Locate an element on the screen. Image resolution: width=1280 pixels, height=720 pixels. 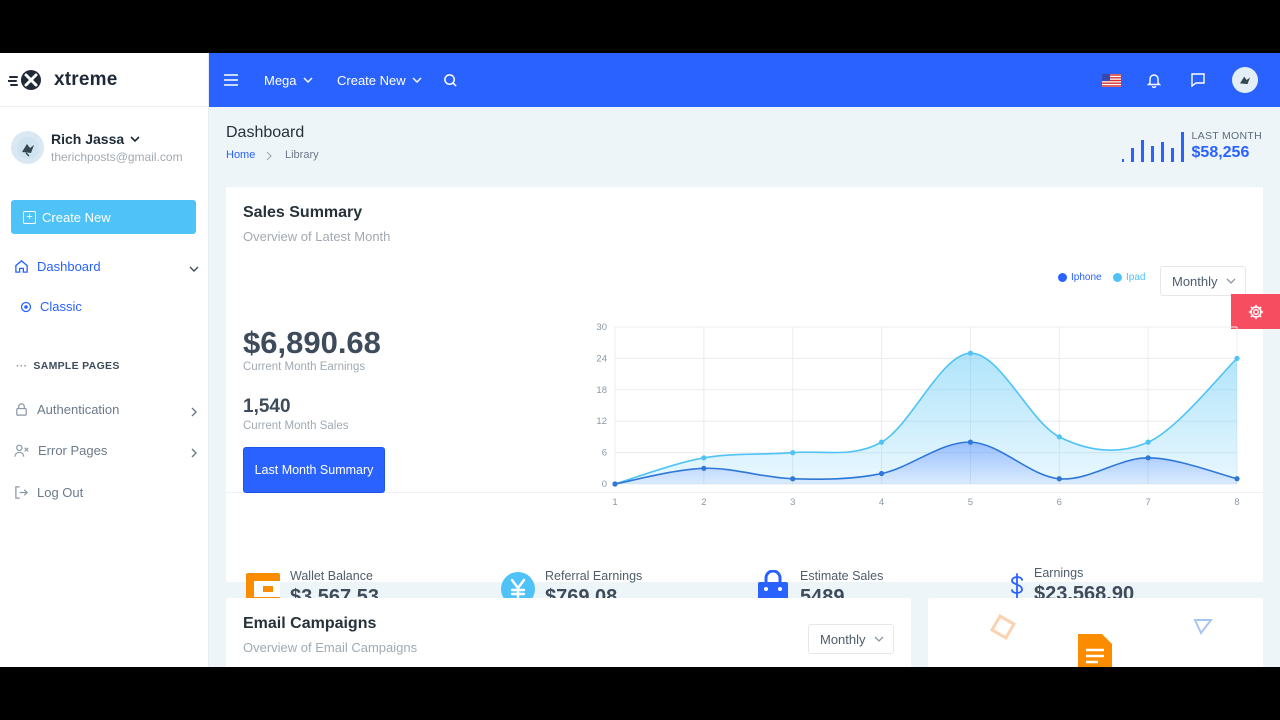
sales-area-chart: 06121824301 2 3 4 5 6 7 8 is located at coordinates (918, 415).